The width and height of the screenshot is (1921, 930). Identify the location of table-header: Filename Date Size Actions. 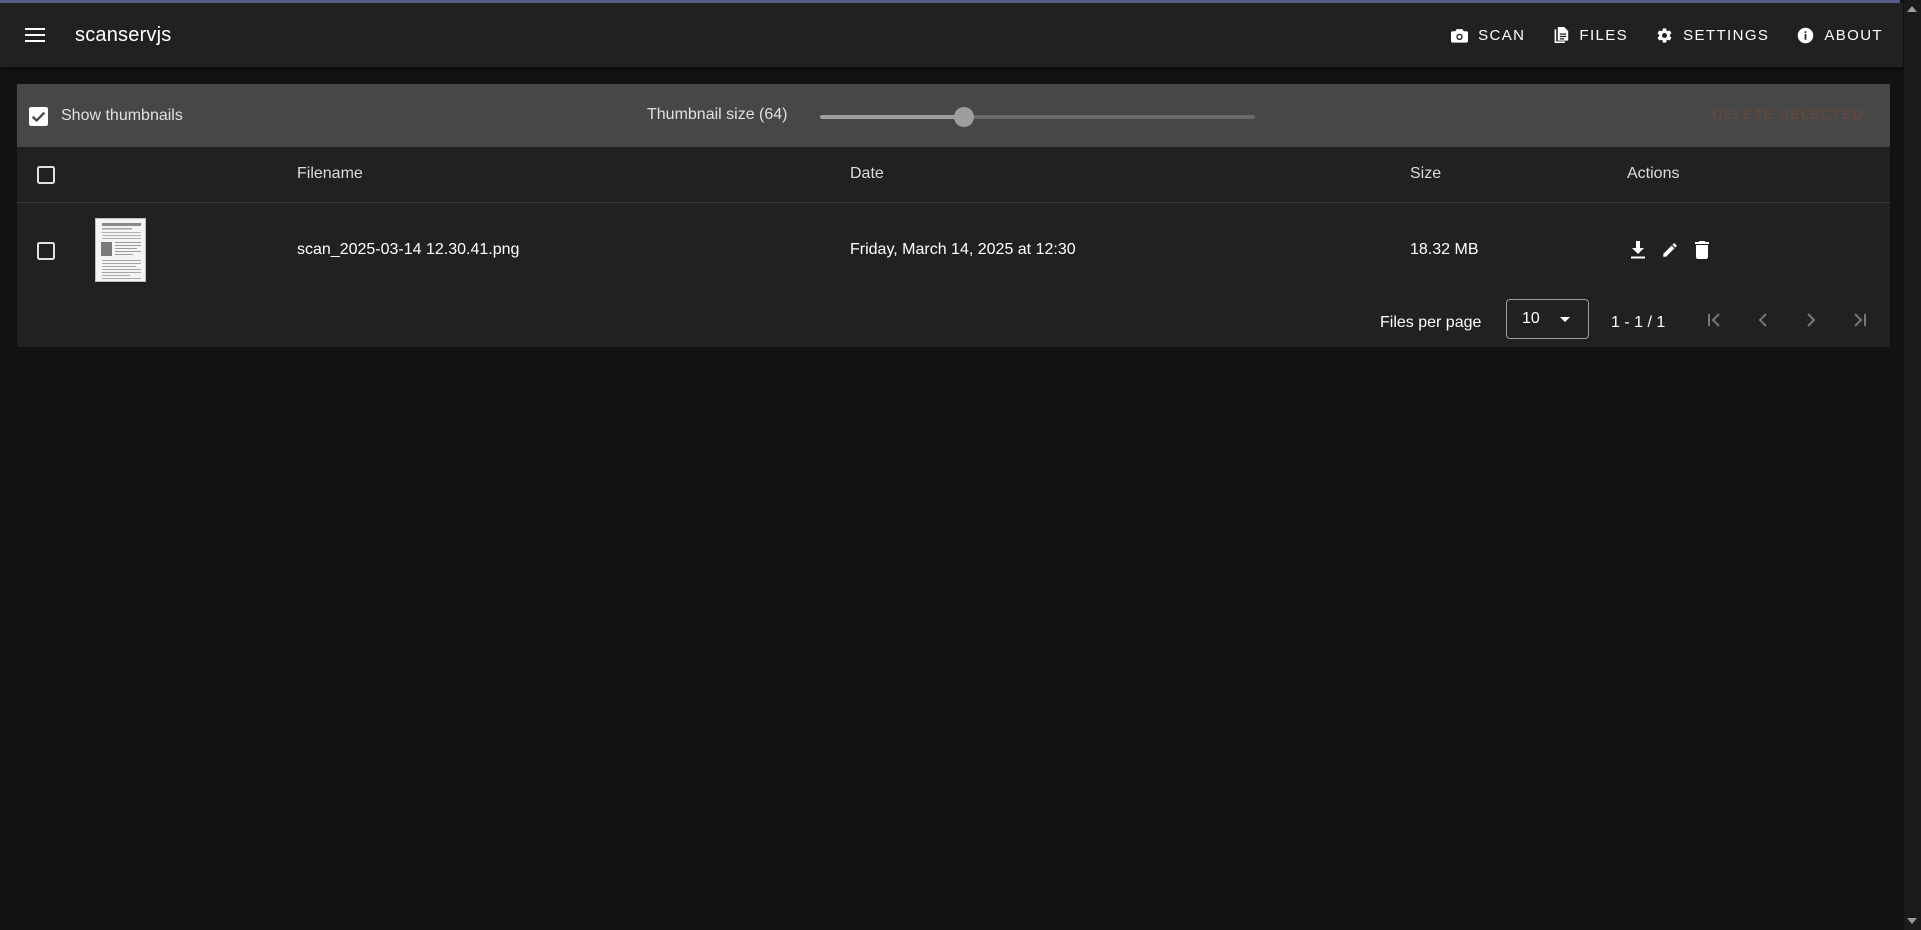
(953, 175).